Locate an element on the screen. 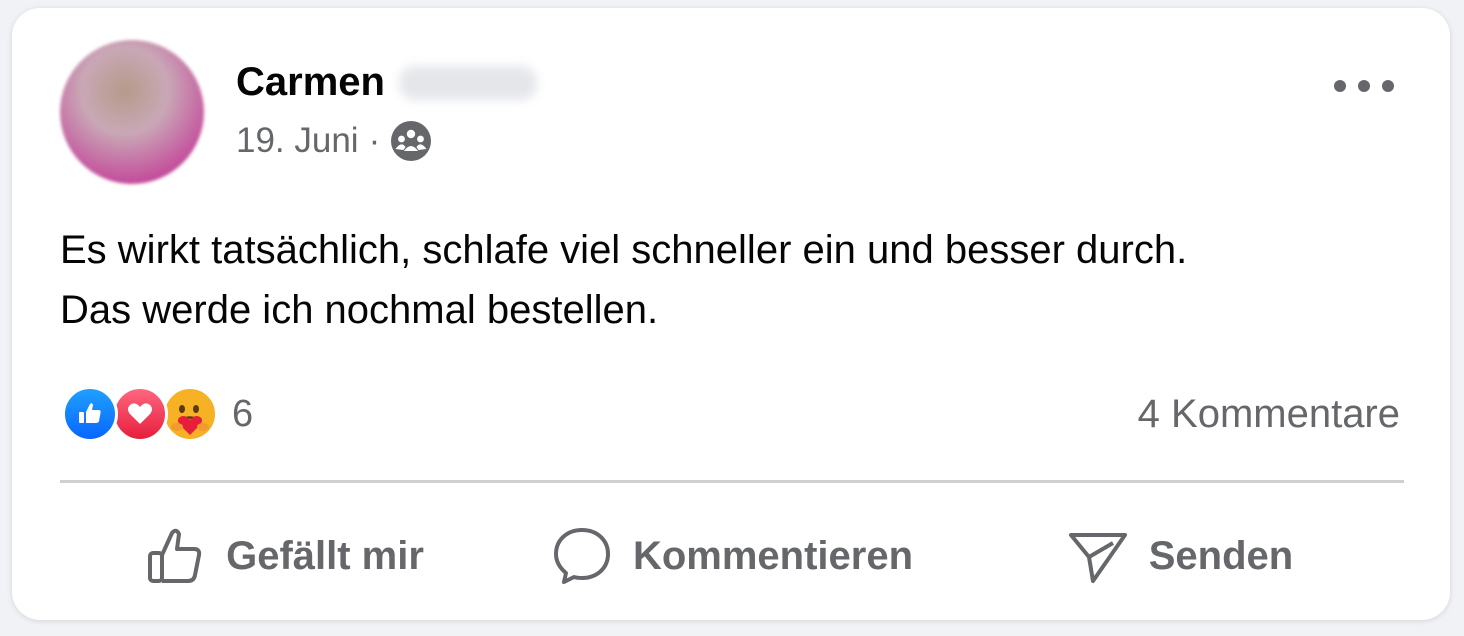 The width and height of the screenshot is (1464, 636). like-button-label: Gefällt mir is located at coordinates (325, 555).